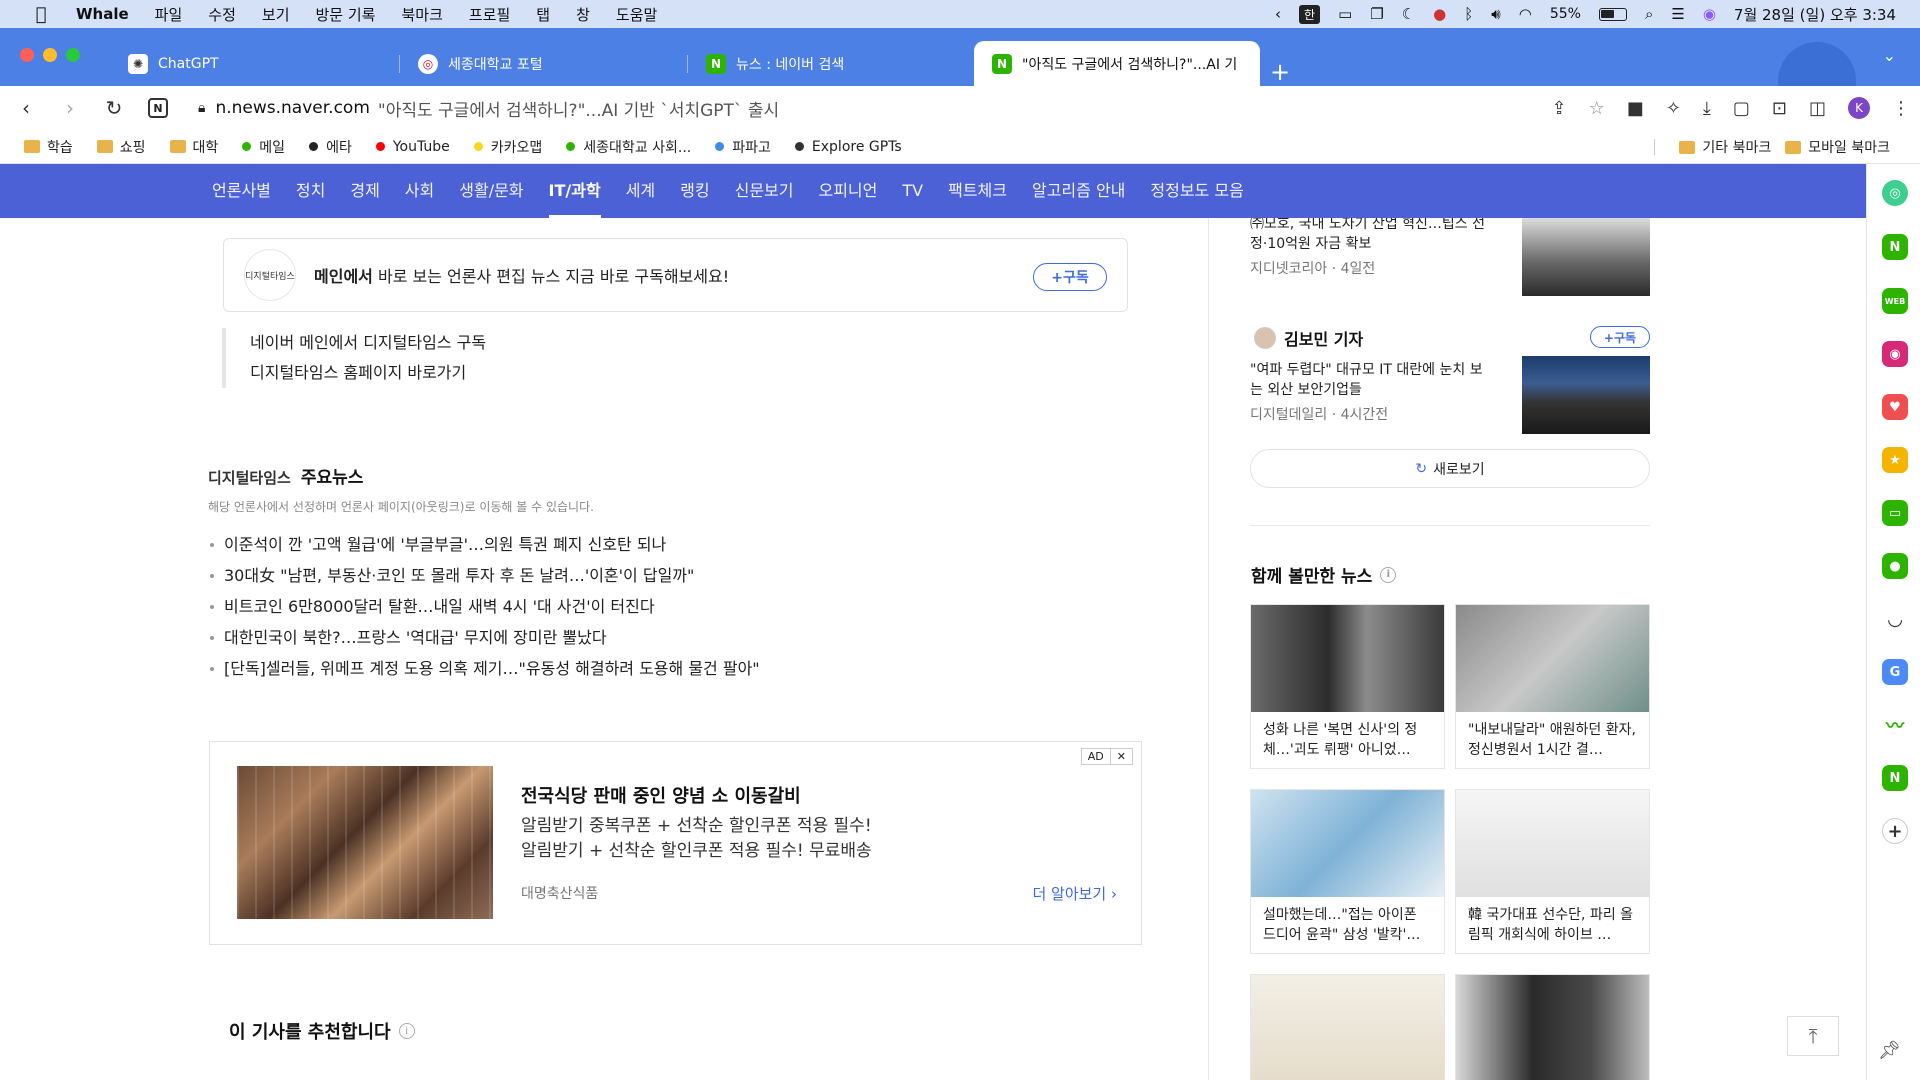 The width and height of the screenshot is (1920, 1080). What do you see at coordinates (764, 191) in the screenshot?
I see `nav-newspaper: 신문보기` at bounding box center [764, 191].